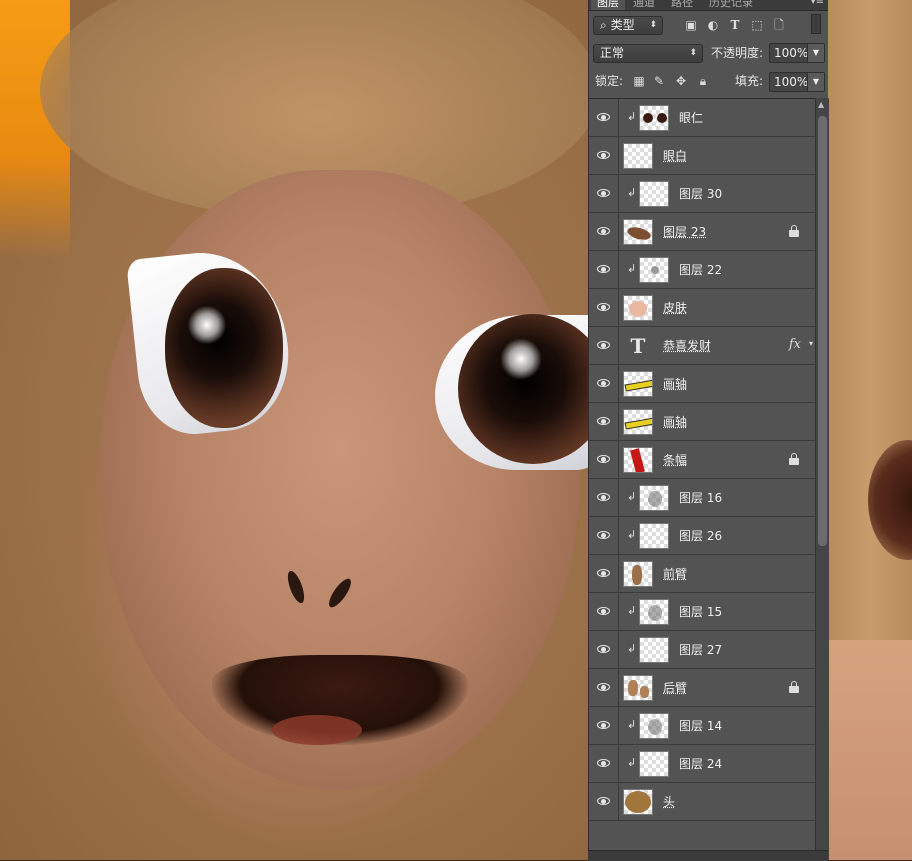 The image size is (912, 861). Describe the element at coordinates (815, 82) in the screenshot. I see `fill-arrow-icon: ▼` at that location.